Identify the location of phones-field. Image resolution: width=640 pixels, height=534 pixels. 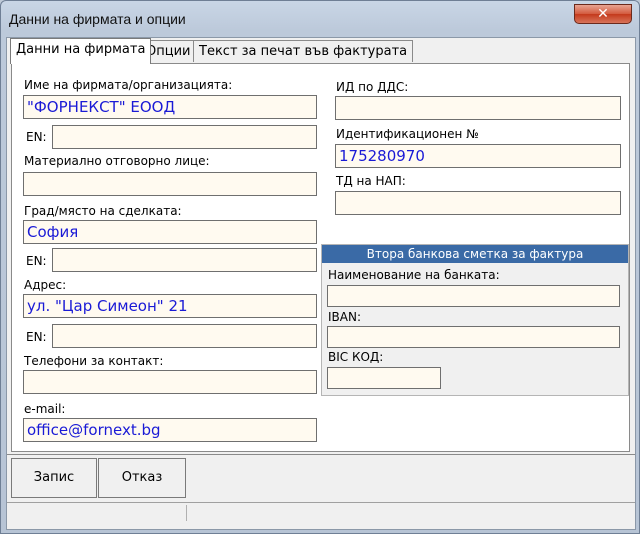
(170, 382).